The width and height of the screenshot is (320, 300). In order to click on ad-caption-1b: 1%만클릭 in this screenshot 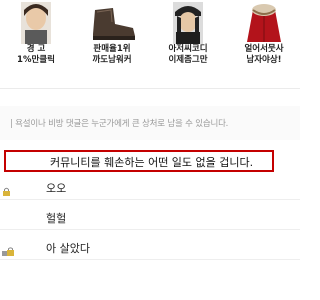, I will do `click(36, 60)`.